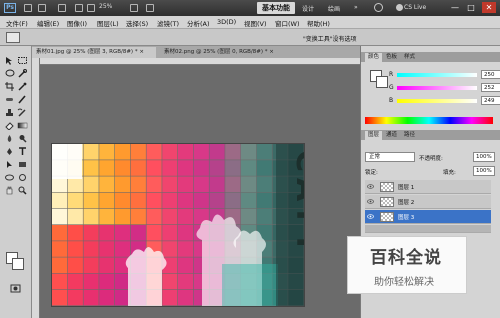  Describe the element at coordinates (137, 23) in the screenshot. I see `menu-select: 选择(S)` at that location.